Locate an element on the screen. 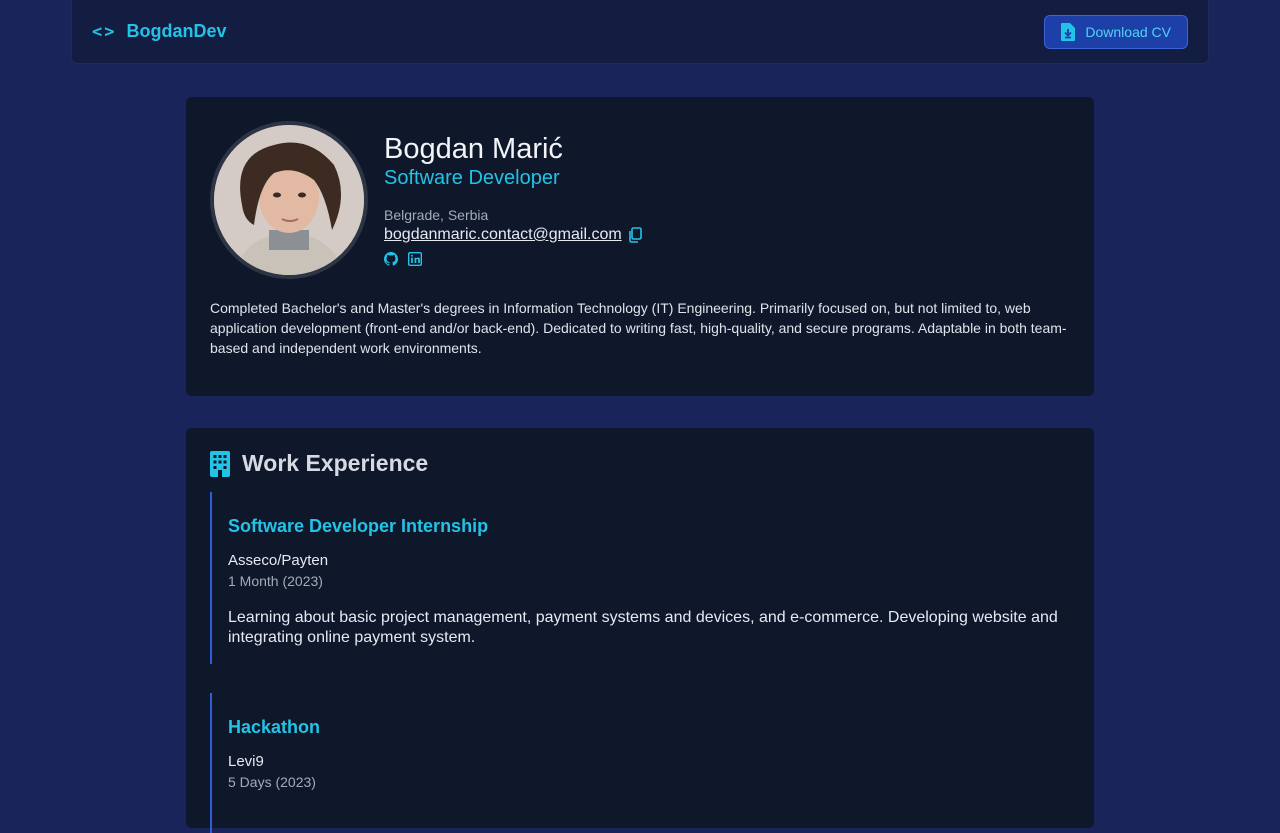 The width and height of the screenshot is (1280, 833). job-duration: 5 Days (2023) is located at coordinates (272, 782).